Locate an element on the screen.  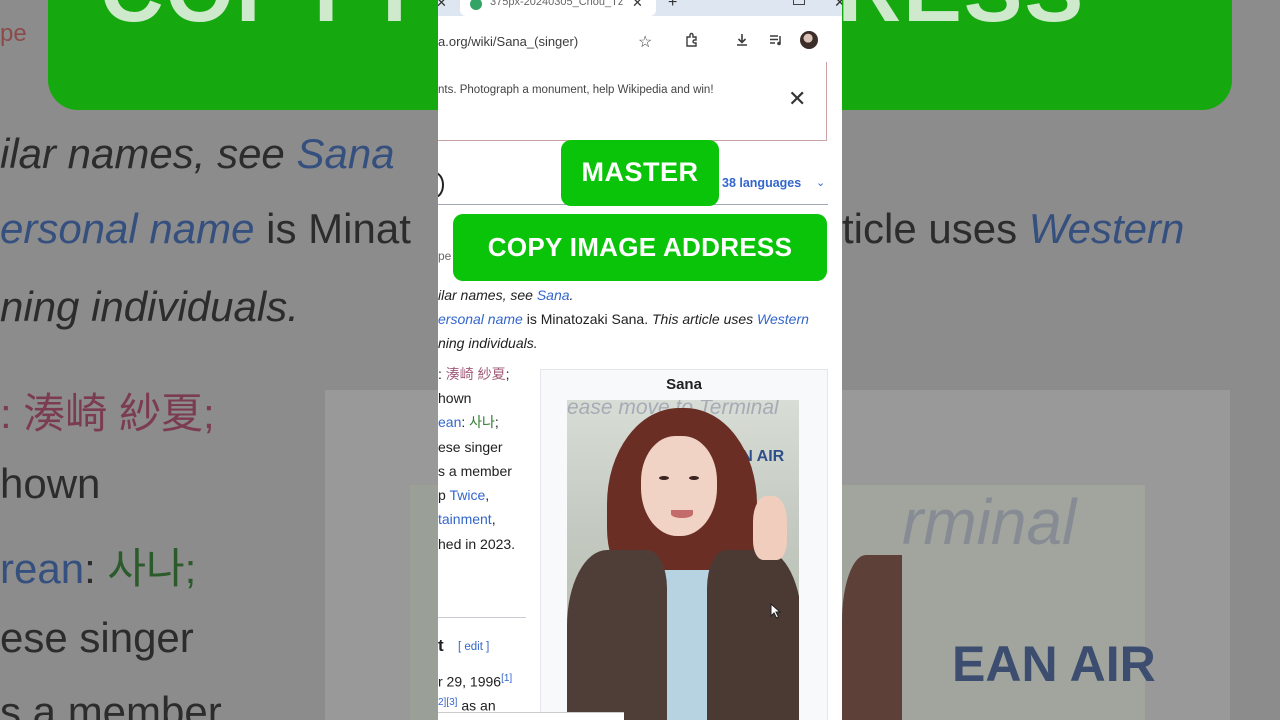
caption-master: MASTER is located at coordinates (640, 173).